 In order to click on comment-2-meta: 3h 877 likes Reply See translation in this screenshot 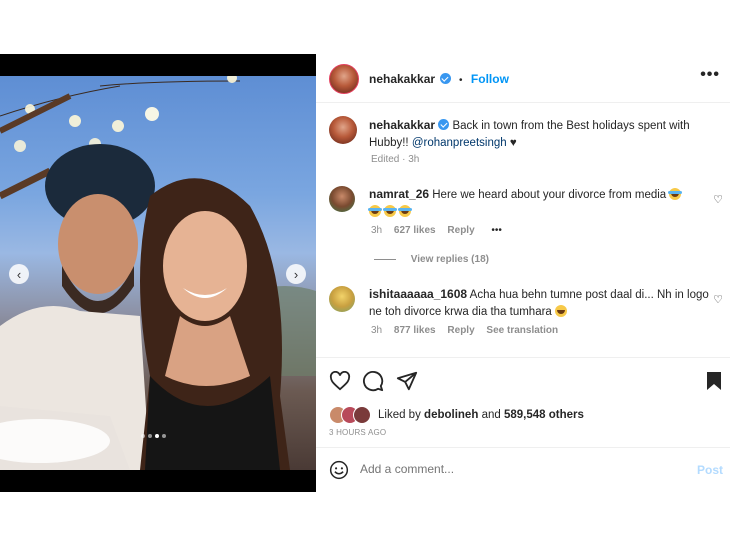, I will do `click(464, 330)`.